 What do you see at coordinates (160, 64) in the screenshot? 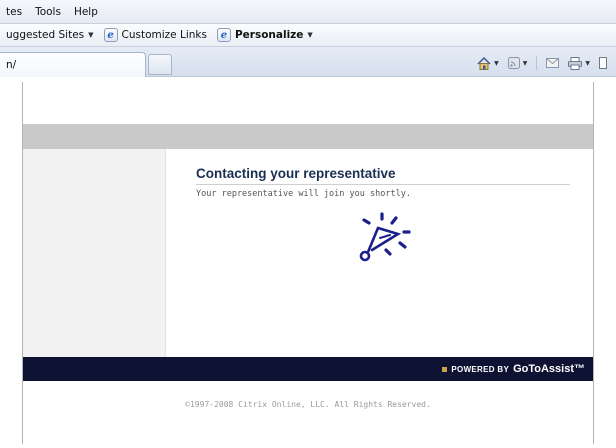
I see `new-tab-button` at bounding box center [160, 64].